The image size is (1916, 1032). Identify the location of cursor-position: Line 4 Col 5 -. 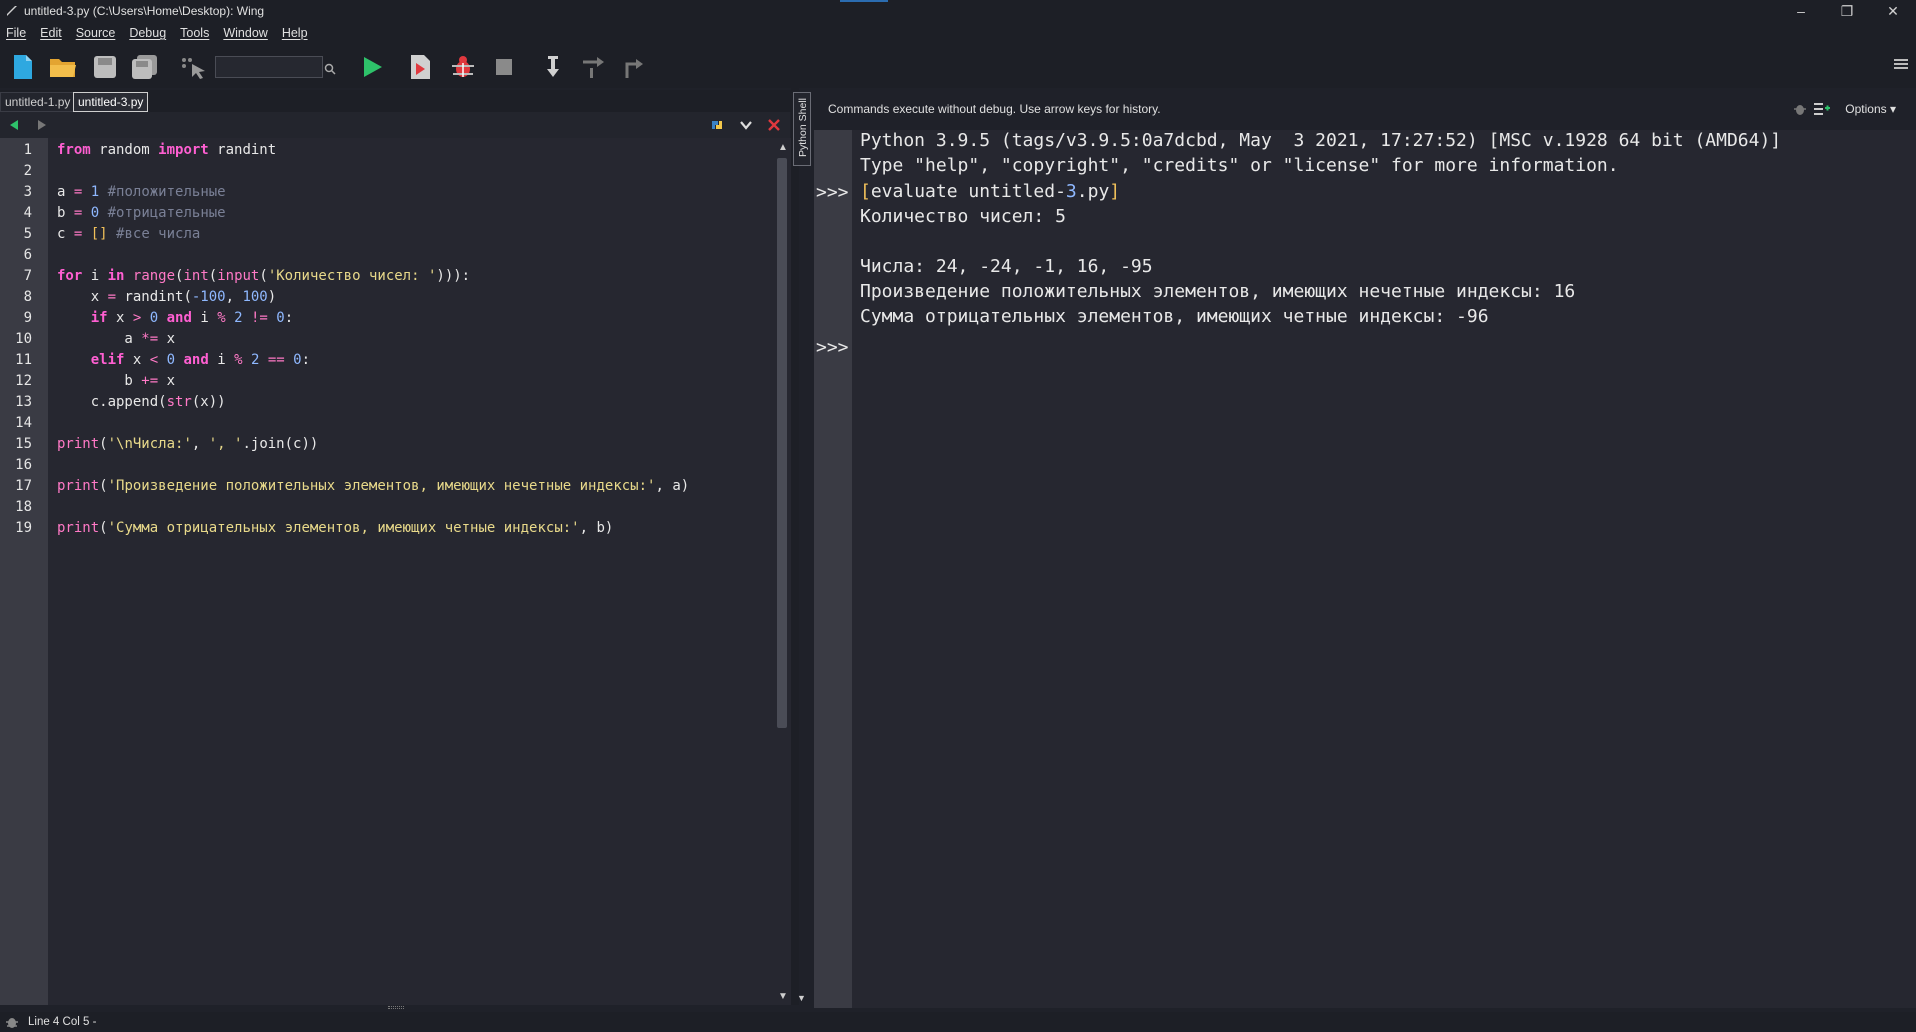
(62, 1022).